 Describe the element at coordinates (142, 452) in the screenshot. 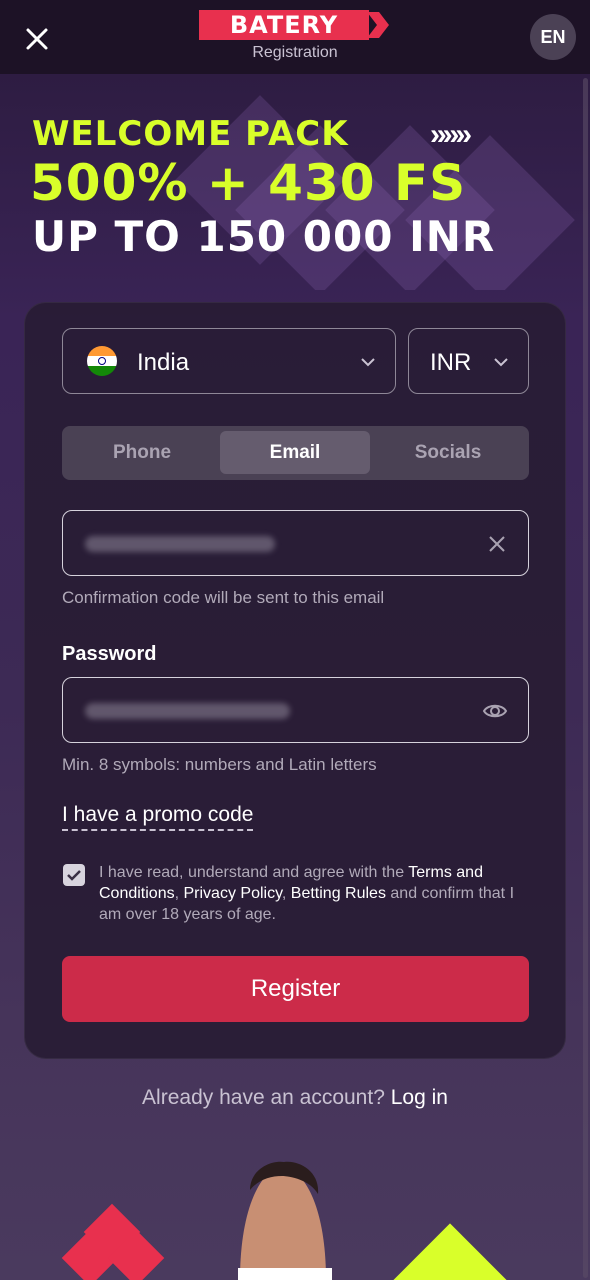

I see `tab-phone: Phone` at that location.